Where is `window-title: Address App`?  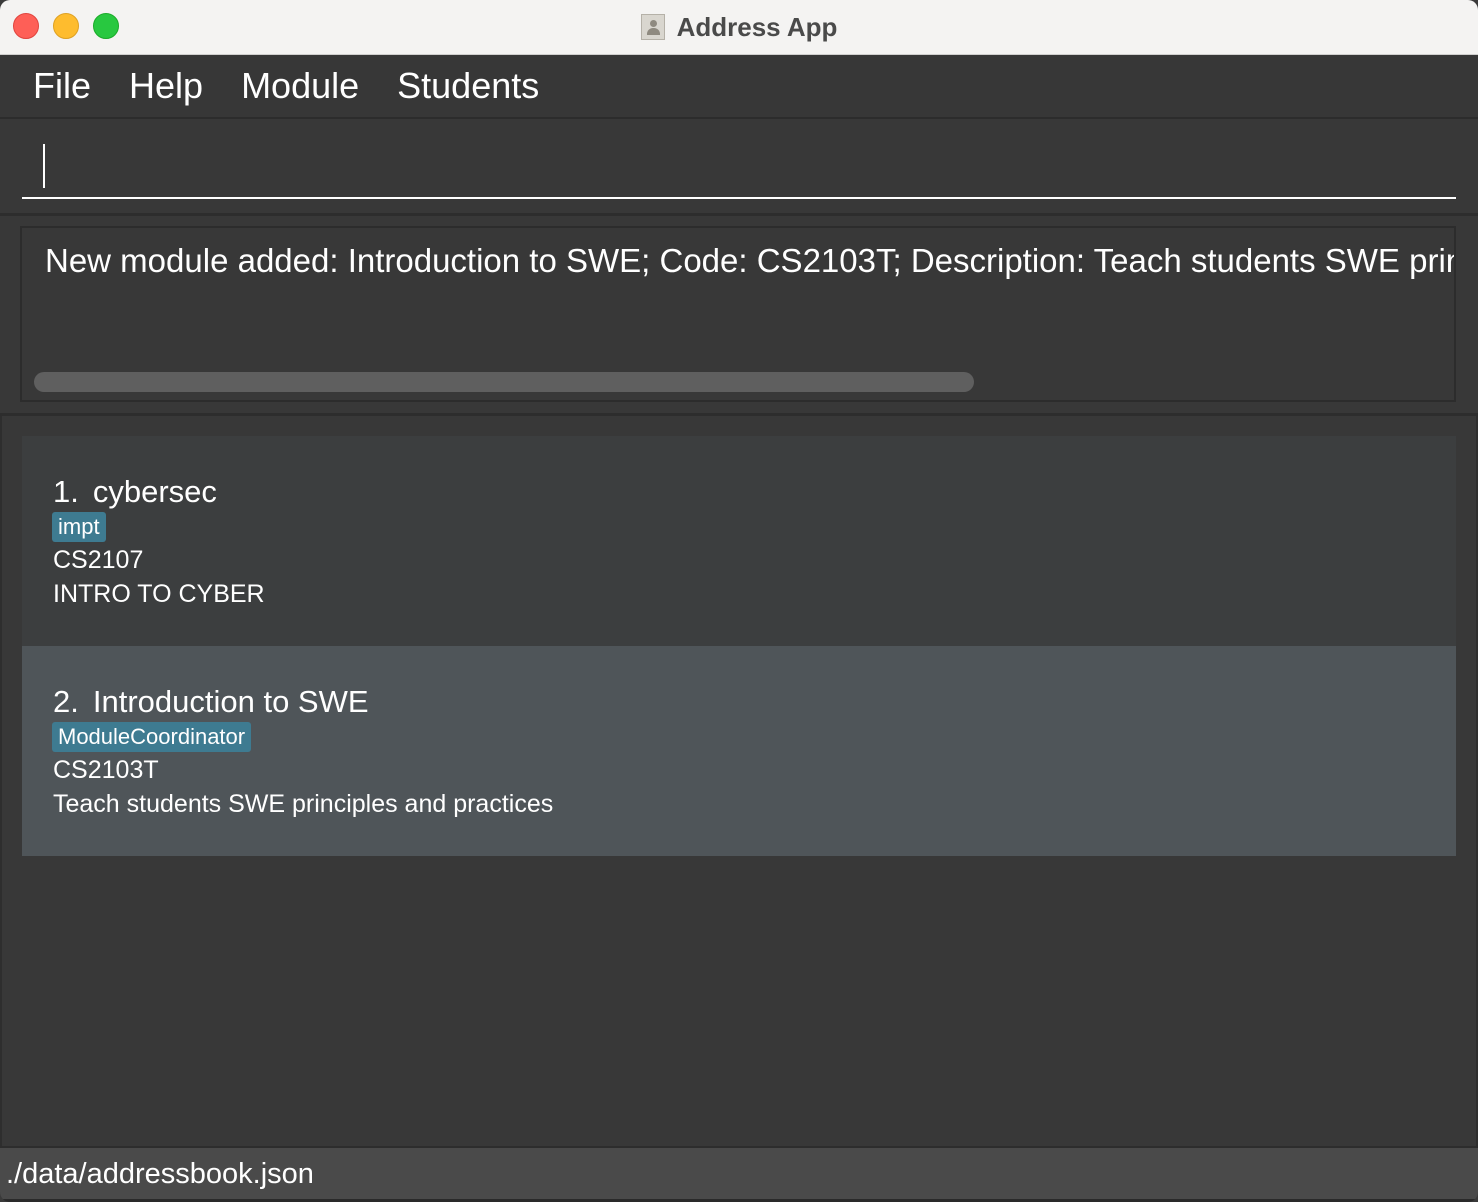 window-title: Address App is located at coordinates (757, 26).